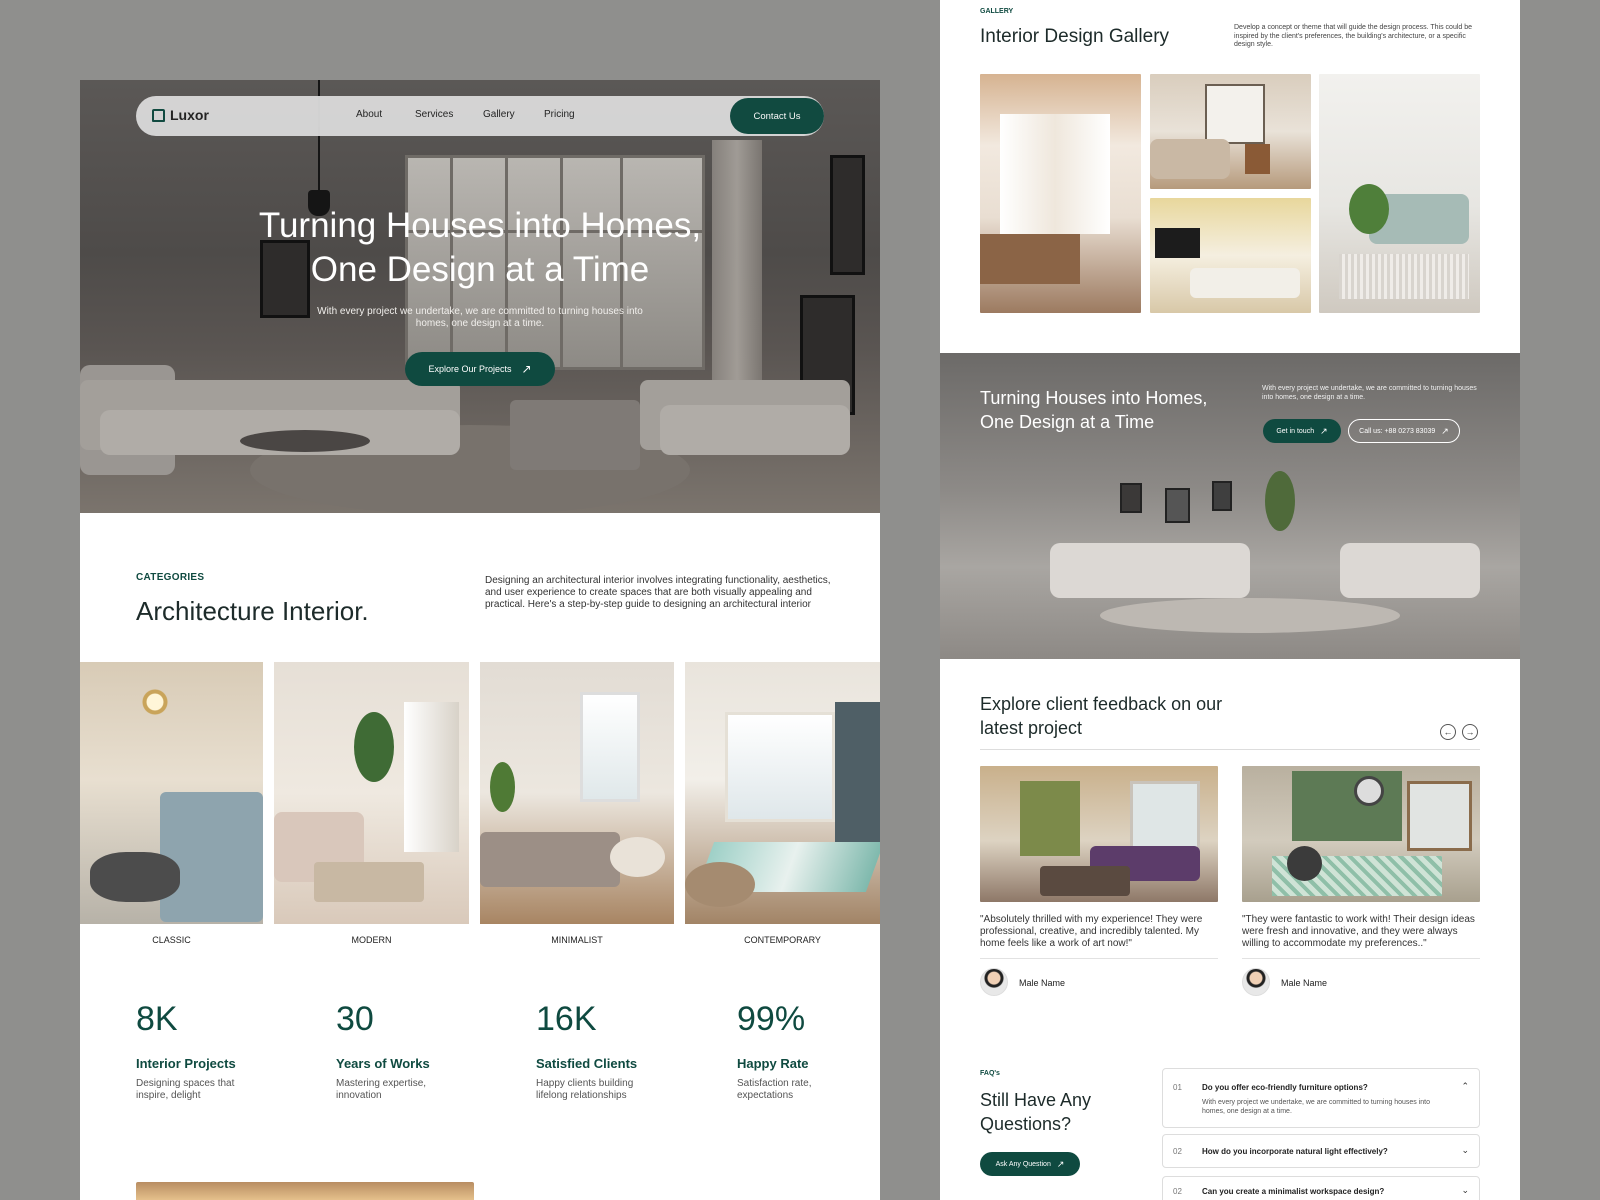 The width and height of the screenshot is (1600, 1200). What do you see at coordinates (185, 1089) in the screenshot?
I see `stat-description: Designing spaces that inspire, delight` at bounding box center [185, 1089].